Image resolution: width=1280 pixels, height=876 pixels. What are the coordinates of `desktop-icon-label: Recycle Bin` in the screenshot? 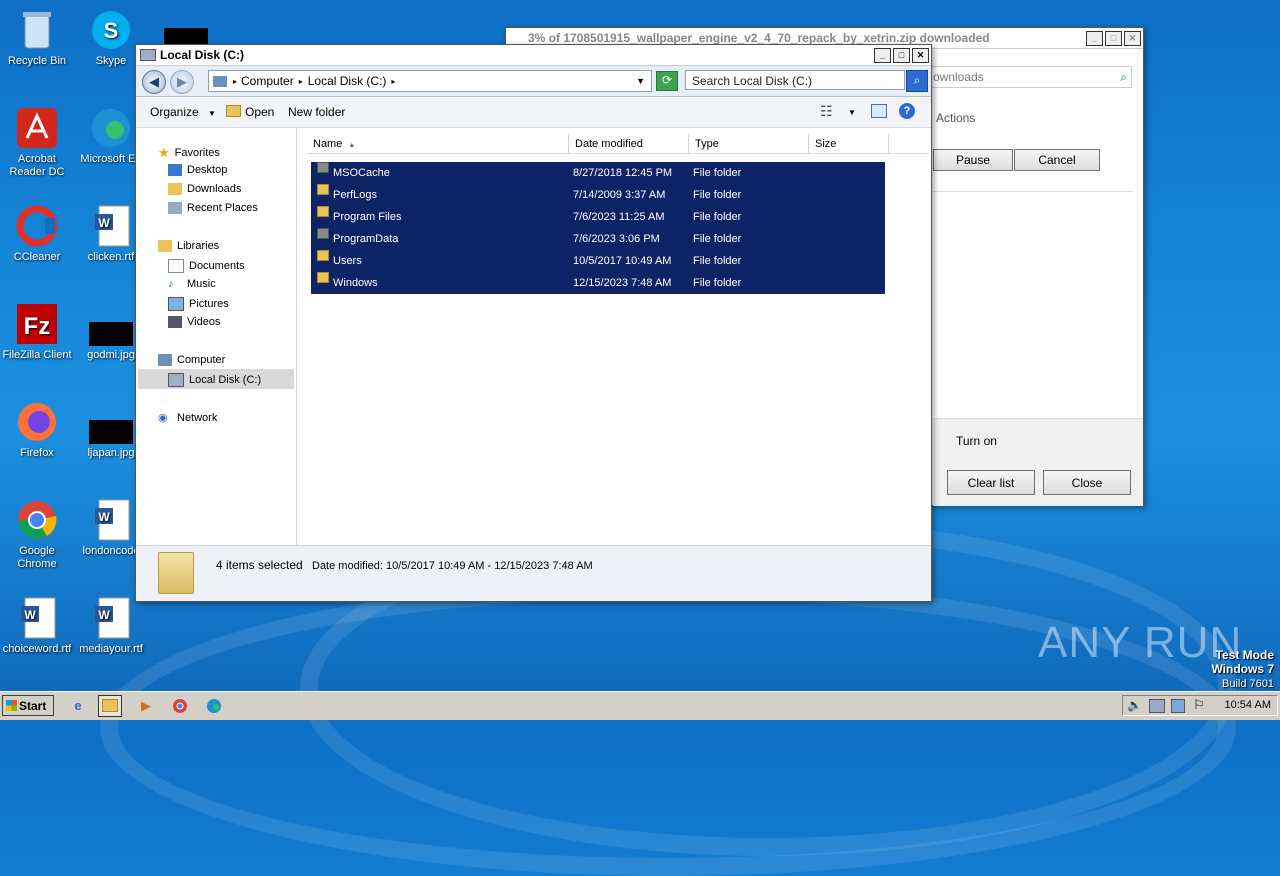 It's located at (37, 61).